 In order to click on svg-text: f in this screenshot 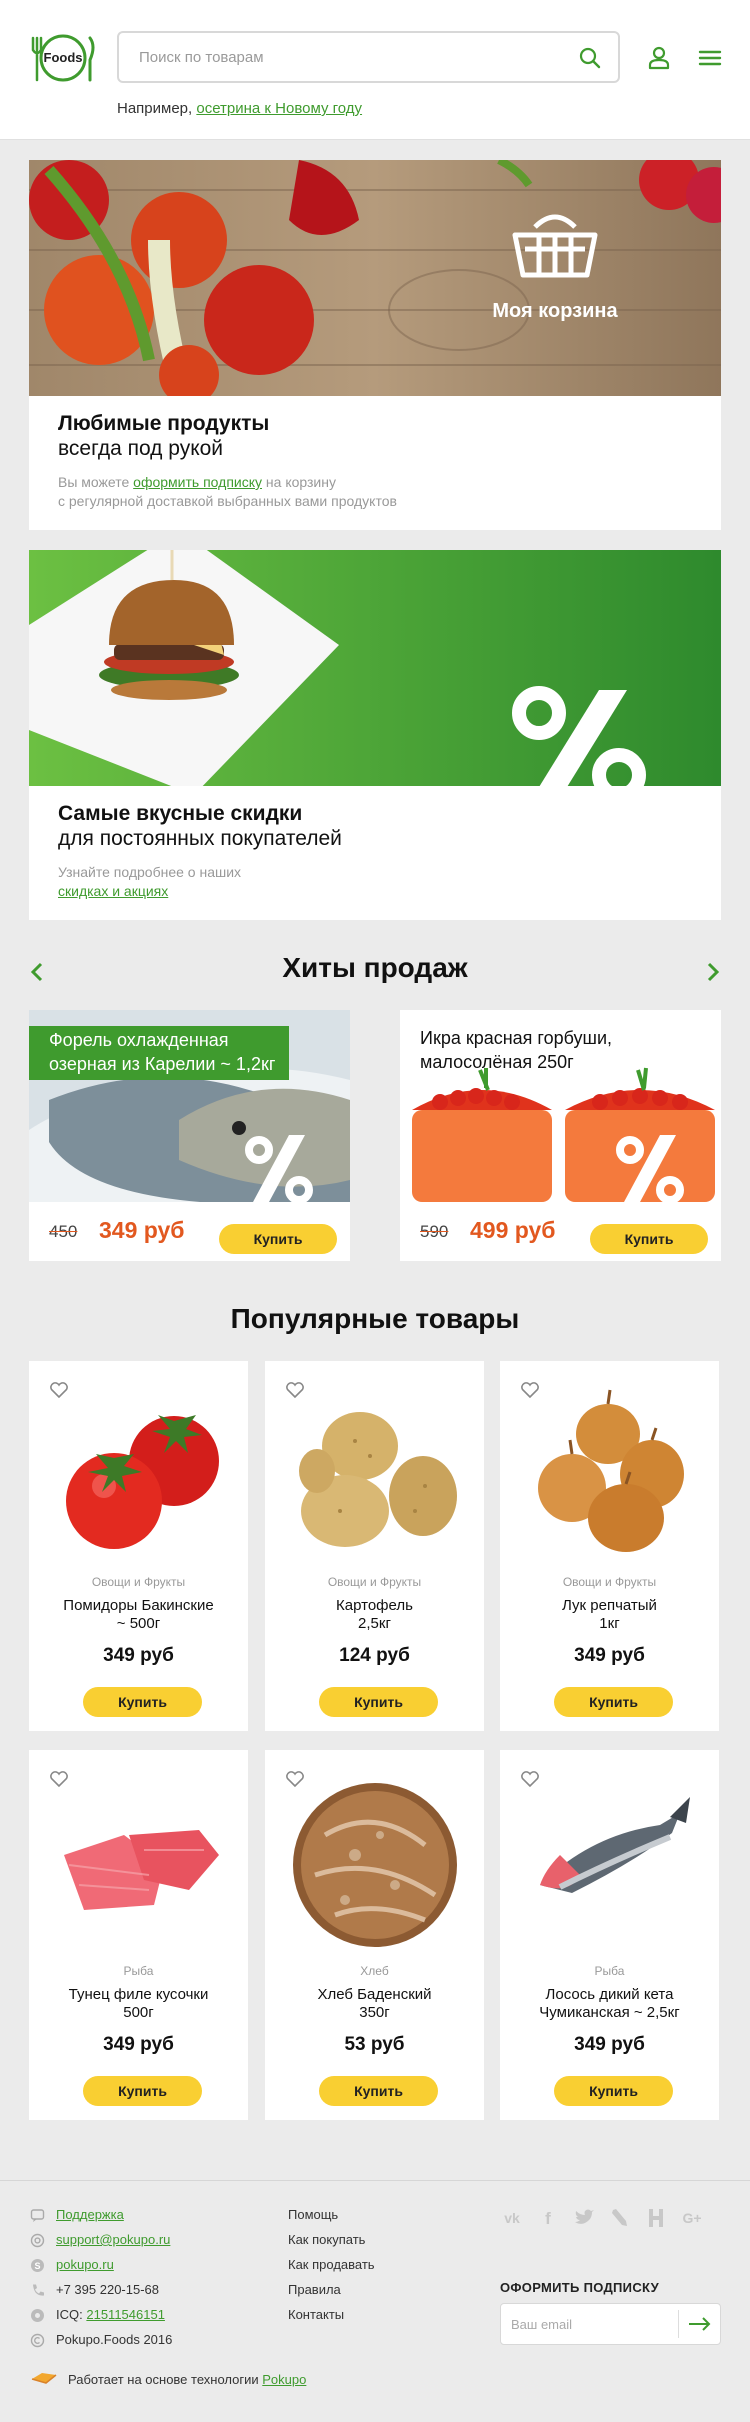, I will do `click(548, 2218)`.